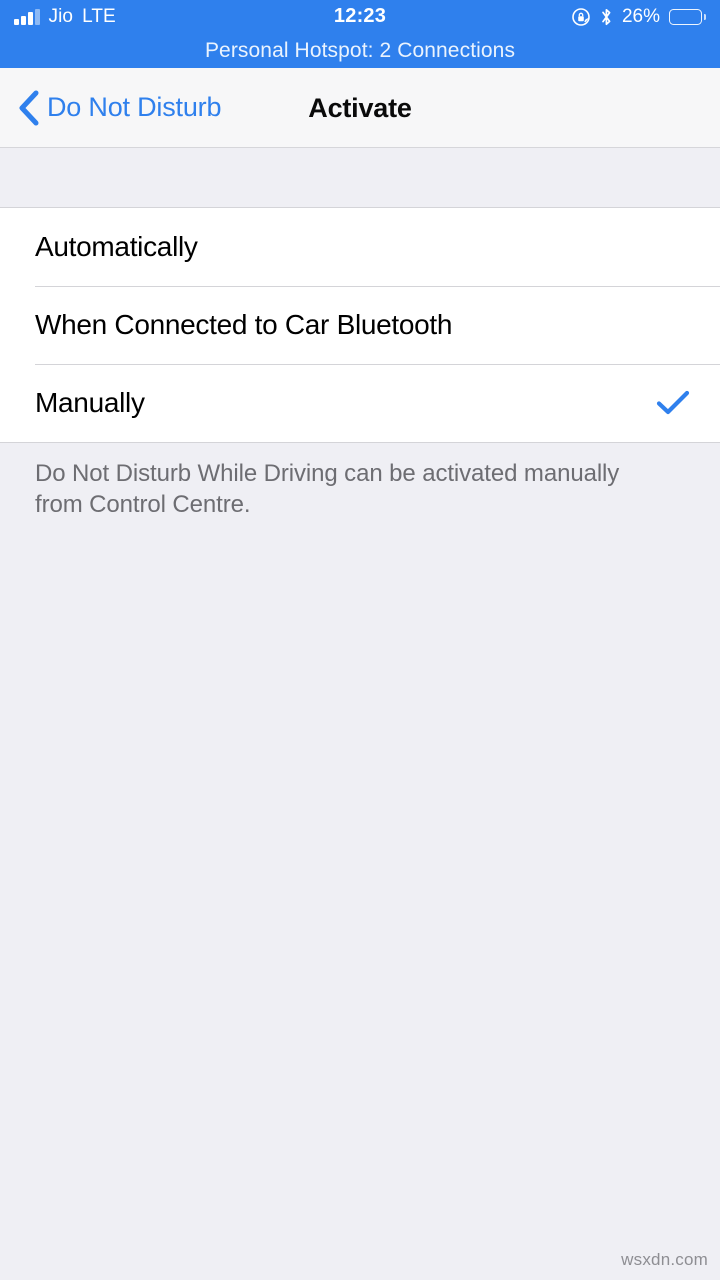 The height and width of the screenshot is (1280, 720). I want to click on option-row-car-bluetooth: When Connected to Car Bluetooth, so click(360, 325).